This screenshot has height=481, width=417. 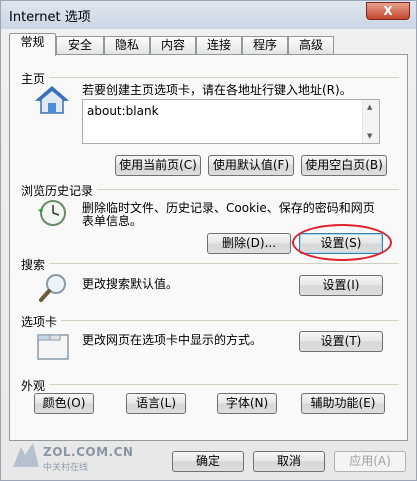 What do you see at coordinates (208, 461) in the screenshot?
I see `ok-button: 确定` at bounding box center [208, 461].